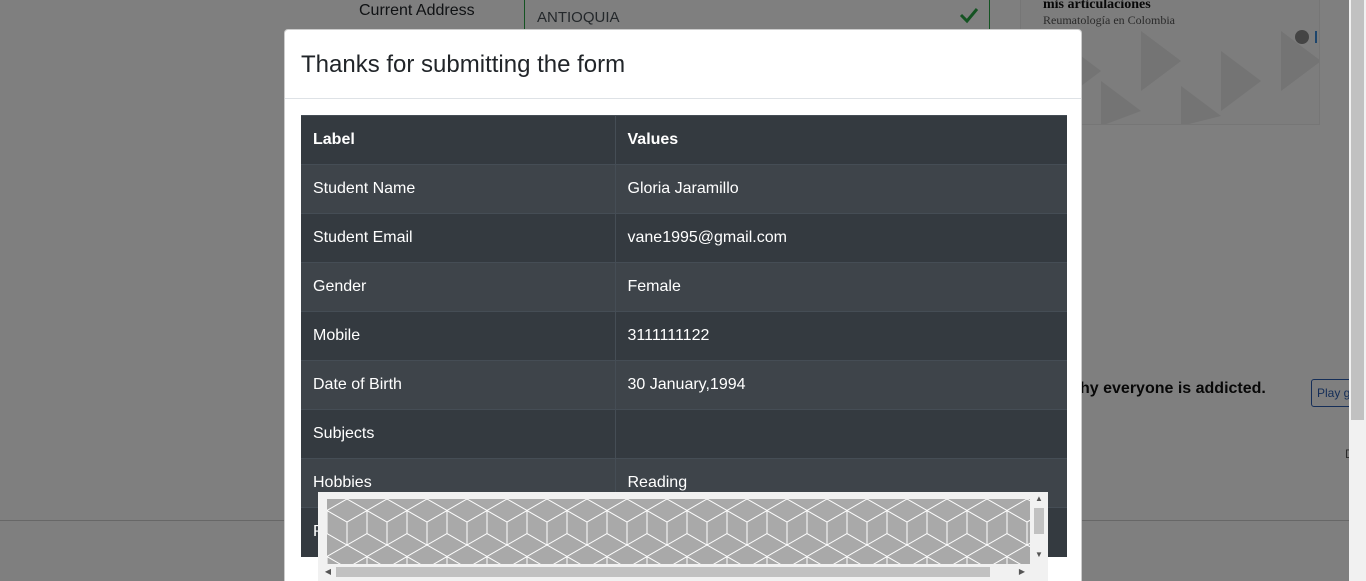  What do you see at coordinates (1039, 521) in the screenshot?
I see `ad-vertical-thumb` at bounding box center [1039, 521].